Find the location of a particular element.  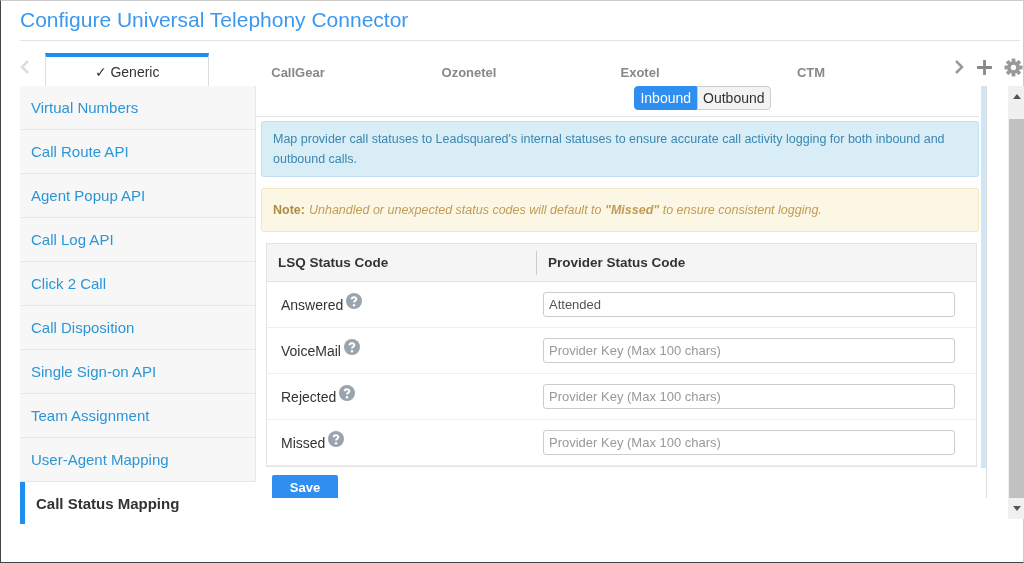

column-header: Provider Status Code is located at coordinates (616, 262).